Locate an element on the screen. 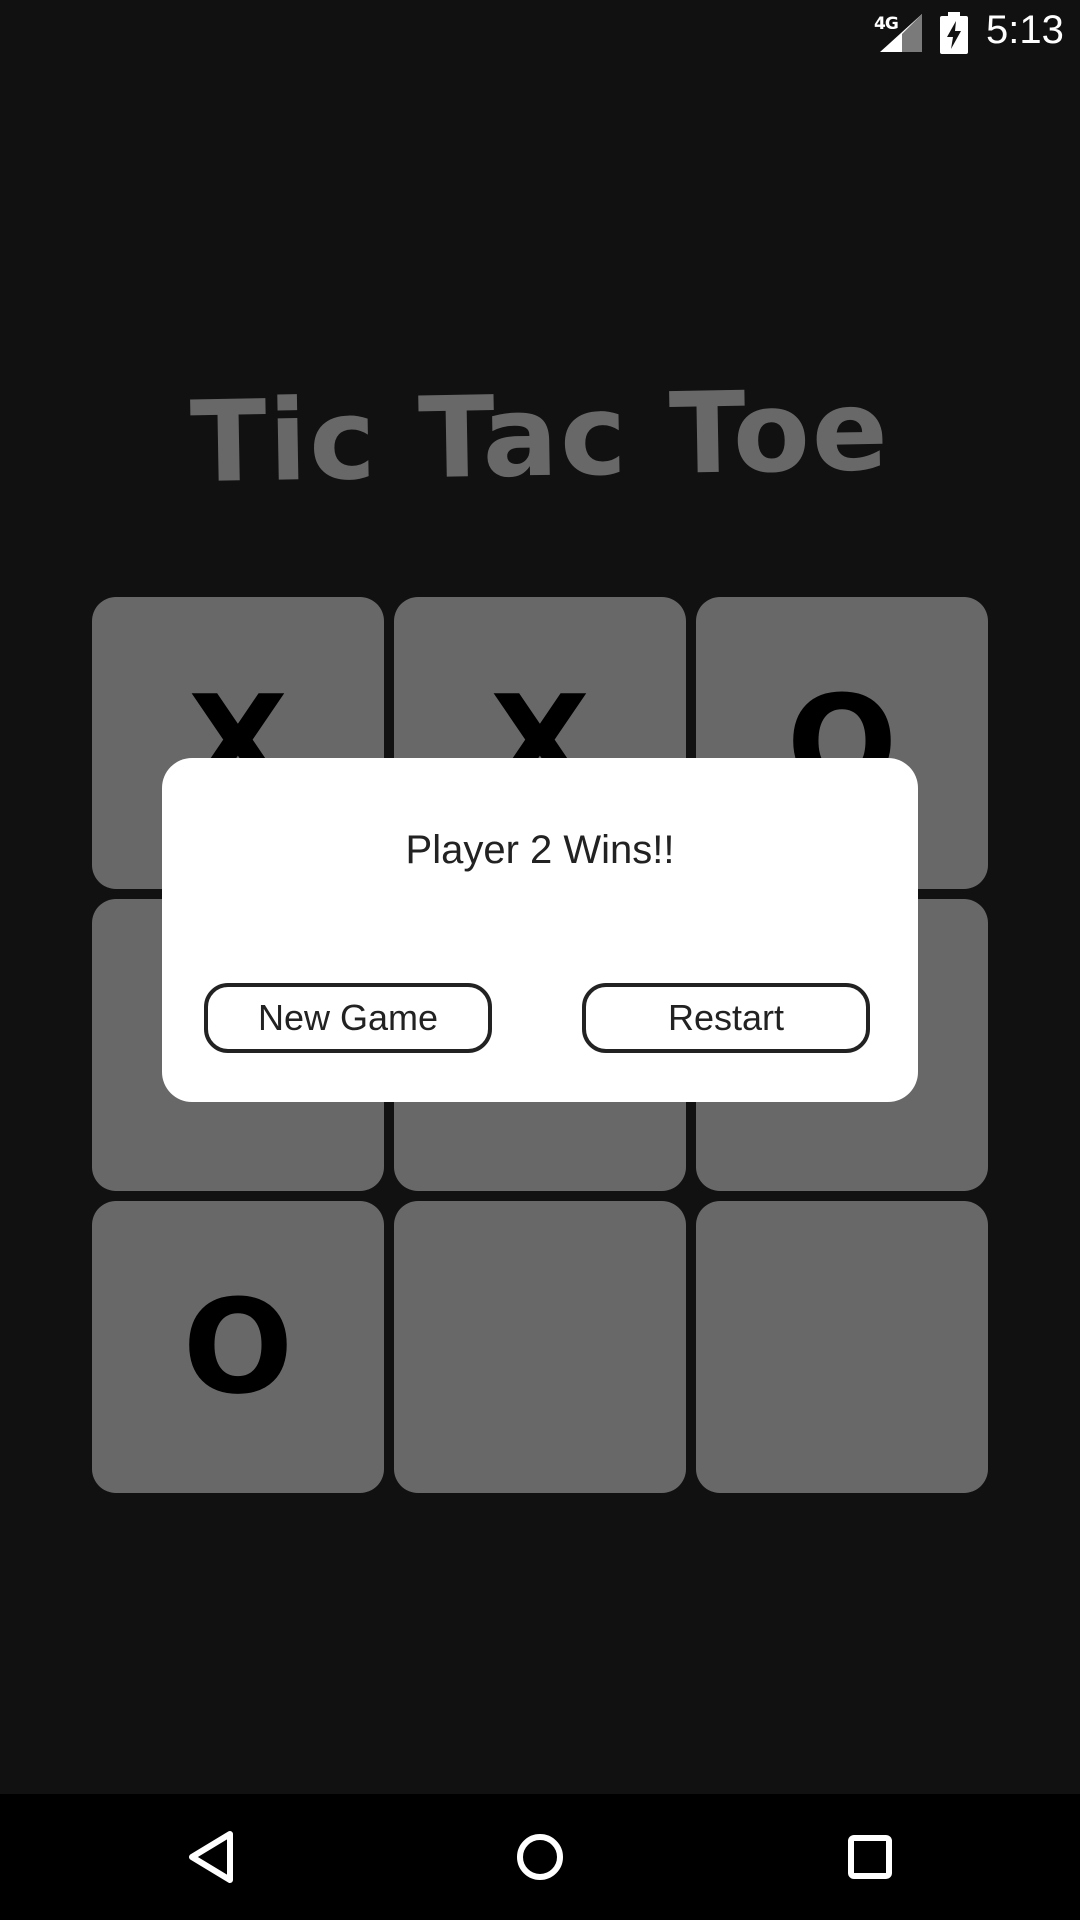 The height and width of the screenshot is (1920, 1080). restart-button: Restart is located at coordinates (726, 1018).